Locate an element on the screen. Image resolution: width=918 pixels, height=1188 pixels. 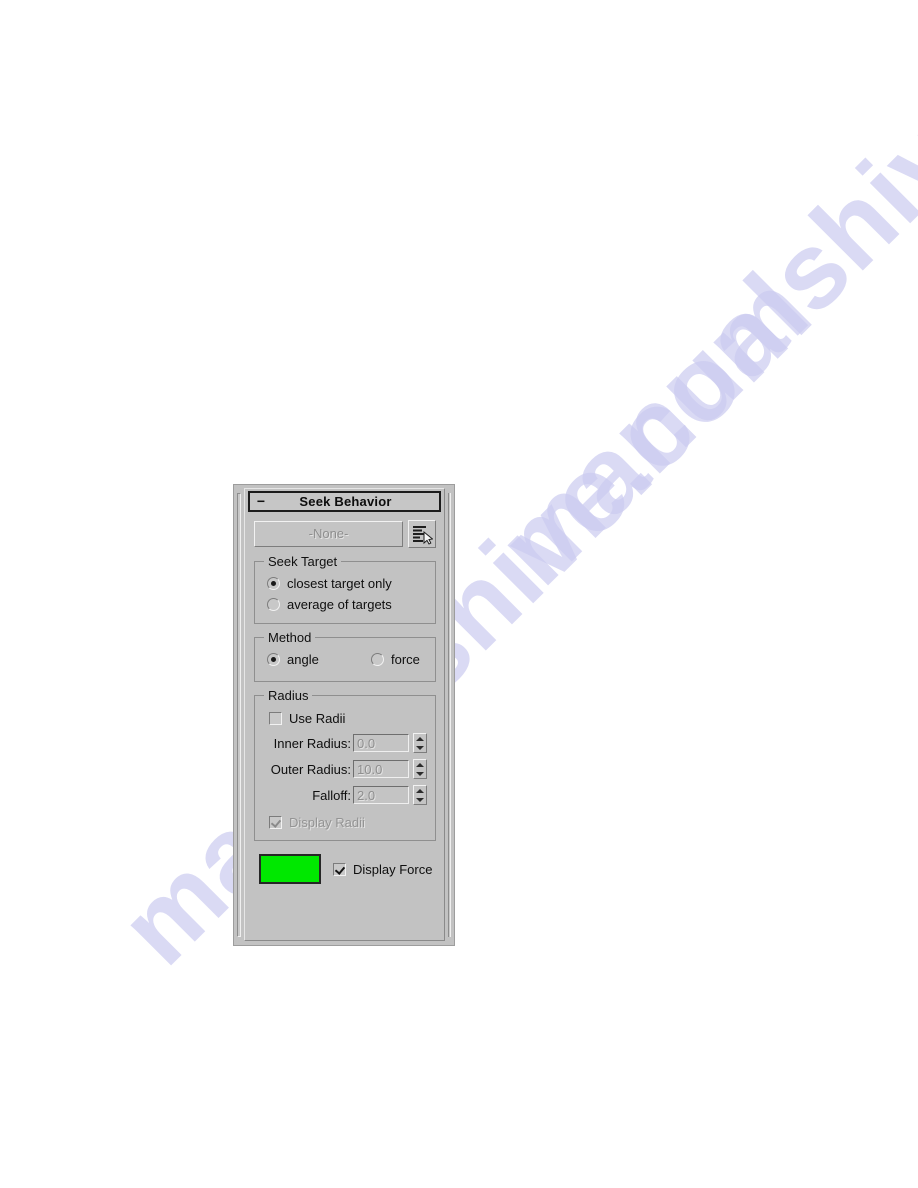
spinner-down-icon-outer-radius is located at coordinates (420, 773).